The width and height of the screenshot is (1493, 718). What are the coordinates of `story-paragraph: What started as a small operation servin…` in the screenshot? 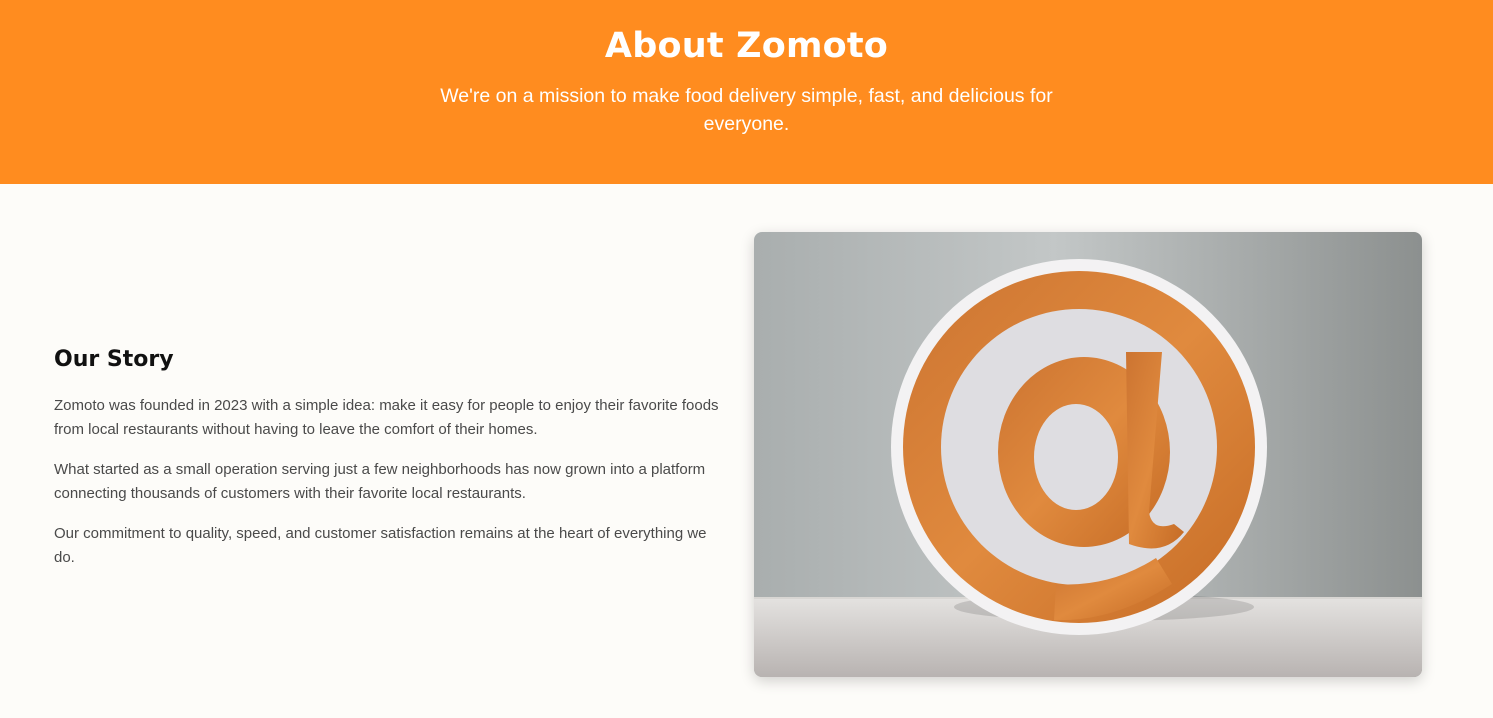 It's located at (380, 481).